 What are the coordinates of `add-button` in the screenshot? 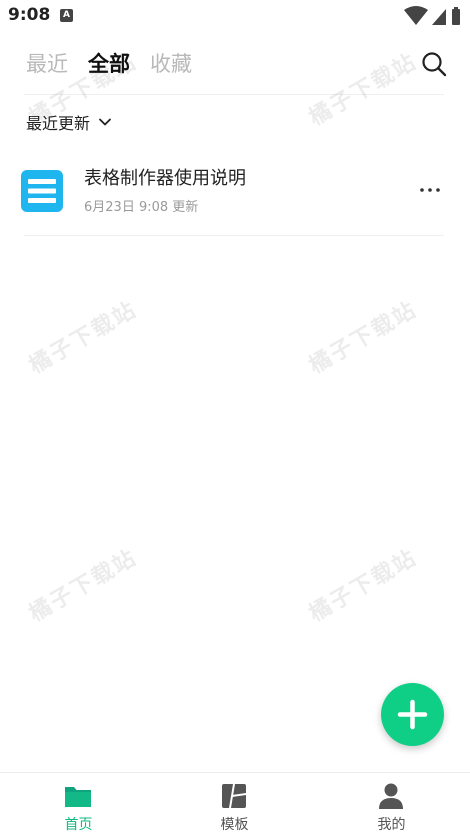 It's located at (412, 714).